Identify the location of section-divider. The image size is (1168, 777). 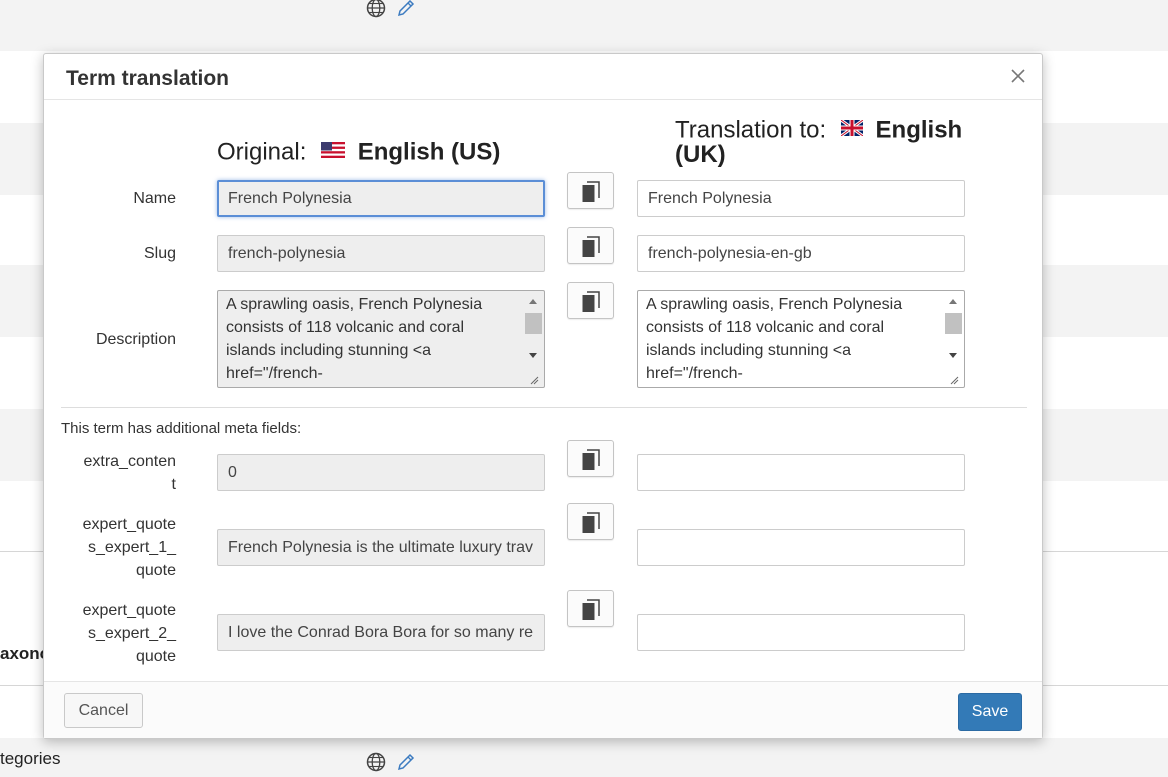
(544, 407).